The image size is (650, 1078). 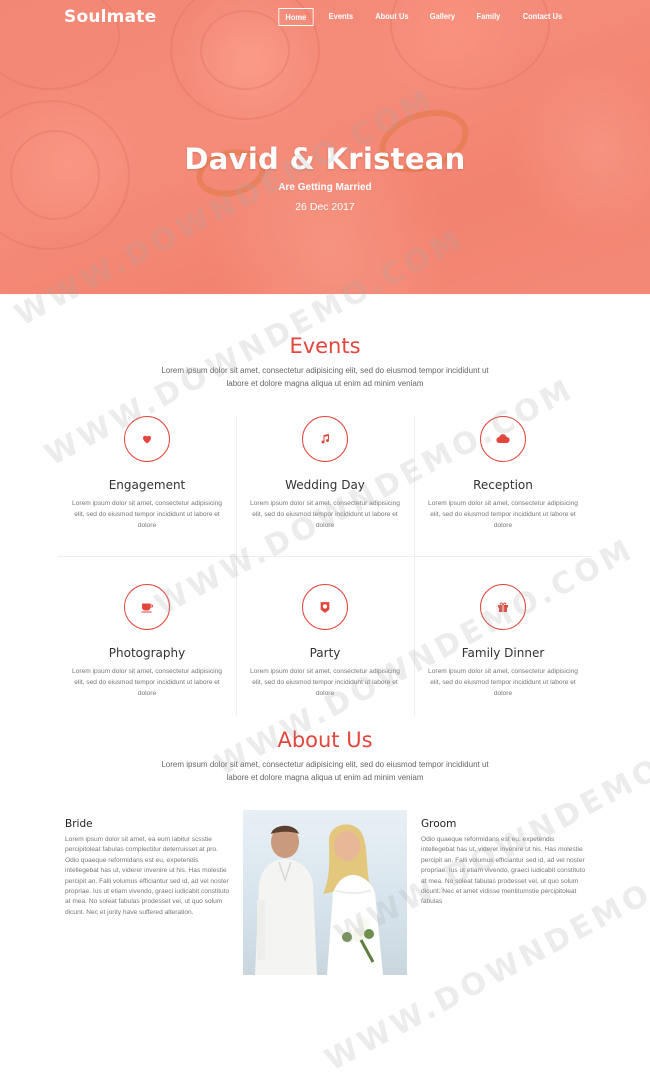 I want to click on event-name: Engagement, so click(x=147, y=485).